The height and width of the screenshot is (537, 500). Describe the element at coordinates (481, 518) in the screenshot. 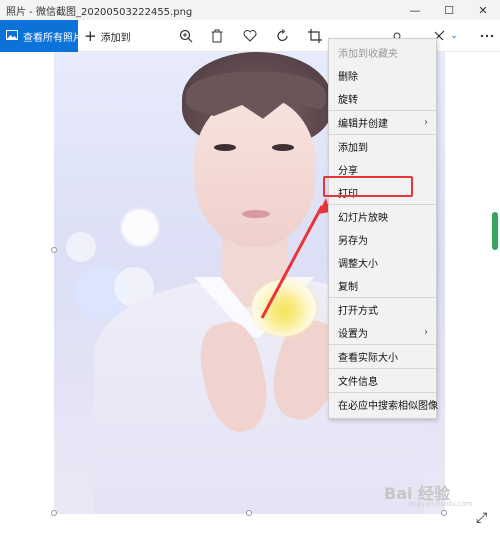

I see `expand-icon: ⤢` at that location.